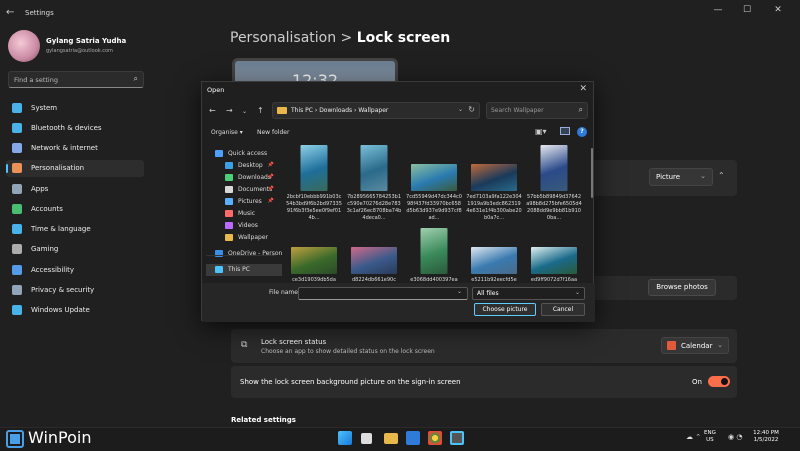  Describe the element at coordinates (435, 438) in the screenshot. I see `chrome-icon` at that location.